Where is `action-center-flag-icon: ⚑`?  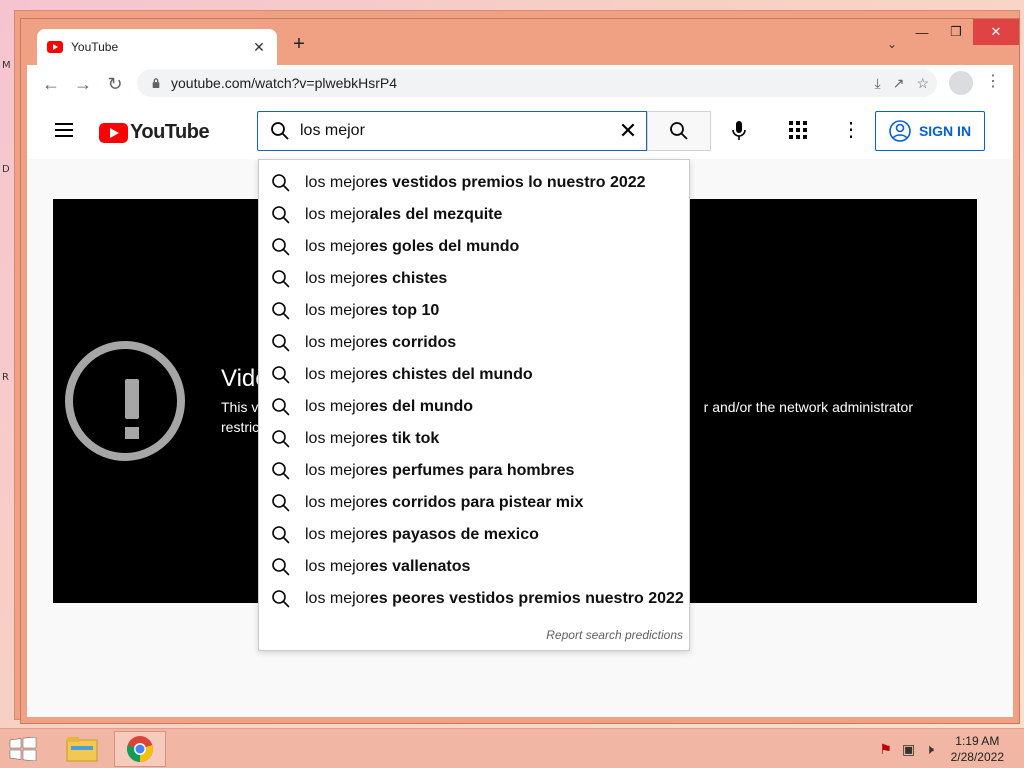 action-center-flag-icon: ⚑ is located at coordinates (885, 749).